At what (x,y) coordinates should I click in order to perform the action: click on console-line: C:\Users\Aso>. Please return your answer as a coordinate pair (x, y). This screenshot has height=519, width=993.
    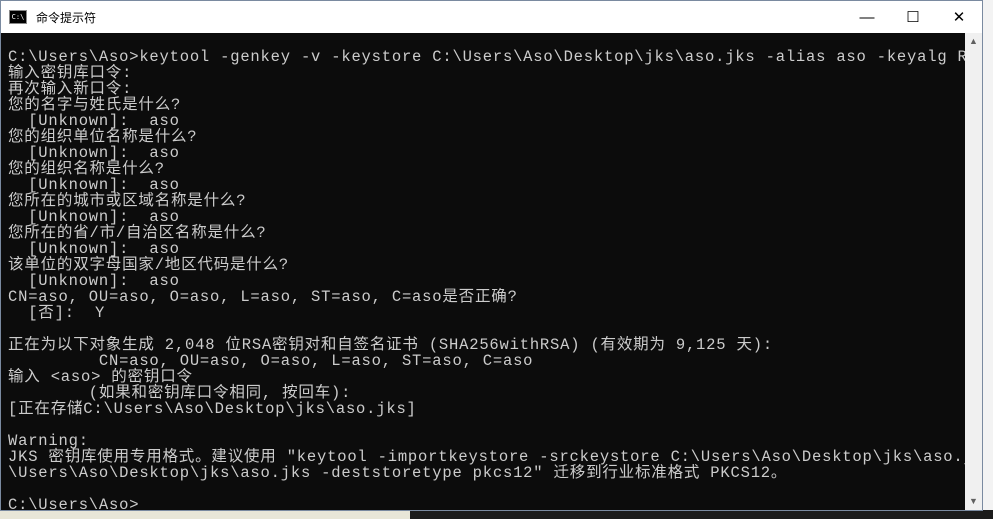
    Looking at the image, I should click on (74, 502).